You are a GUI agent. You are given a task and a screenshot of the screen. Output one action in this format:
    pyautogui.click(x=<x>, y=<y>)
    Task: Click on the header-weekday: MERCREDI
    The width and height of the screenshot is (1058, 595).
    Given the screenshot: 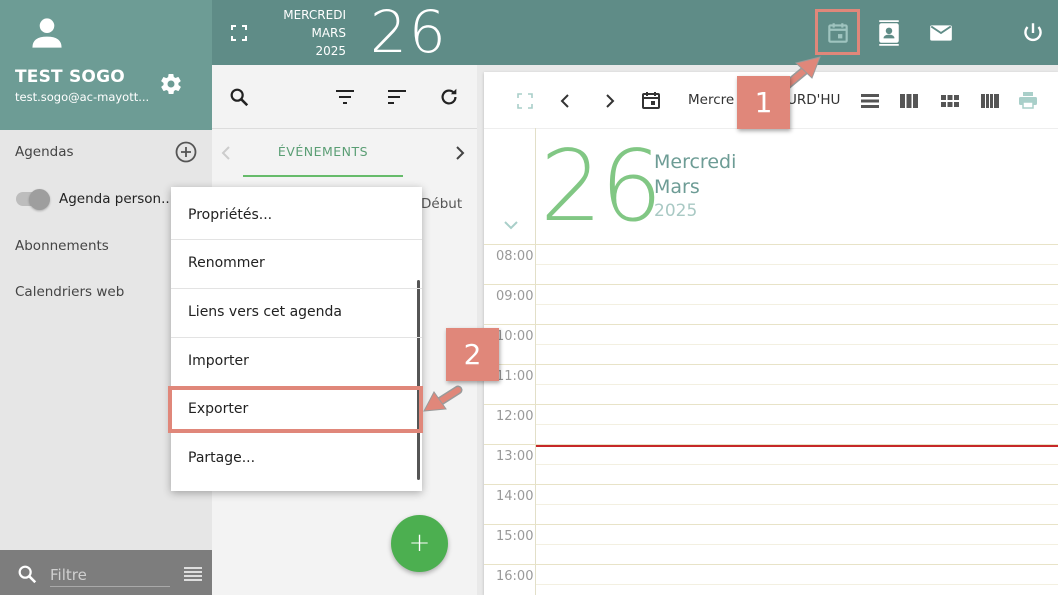 What is the action you would take?
    pyautogui.click(x=314, y=15)
    